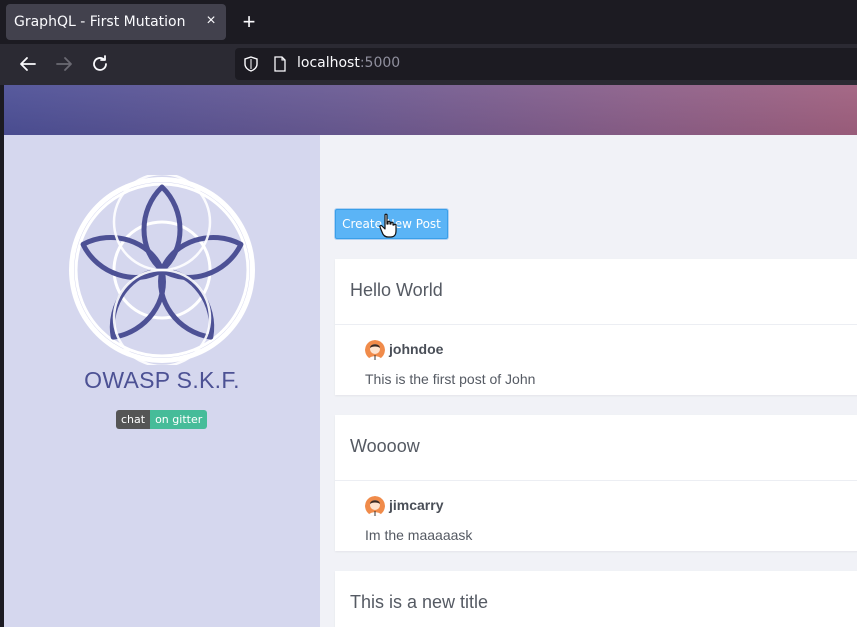  What do you see at coordinates (419, 535) in the screenshot?
I see `post-content: Im the maaaaask` at bounding box center [419, 535].